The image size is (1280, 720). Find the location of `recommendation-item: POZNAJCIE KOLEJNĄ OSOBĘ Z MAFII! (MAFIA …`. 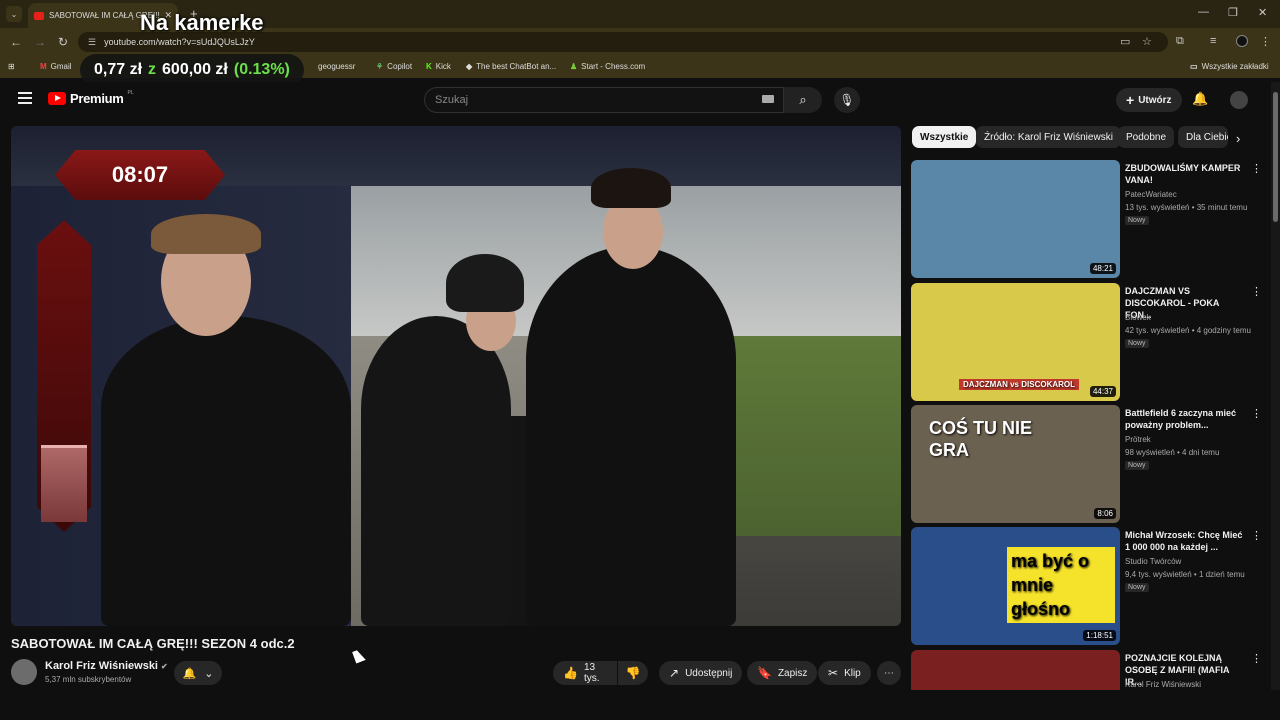

recommendation-item: POZNAJCIE KOLEJNĄ OSOBĘ Z MAFII! (MAFIA … is located at coordinates (1086, 670).